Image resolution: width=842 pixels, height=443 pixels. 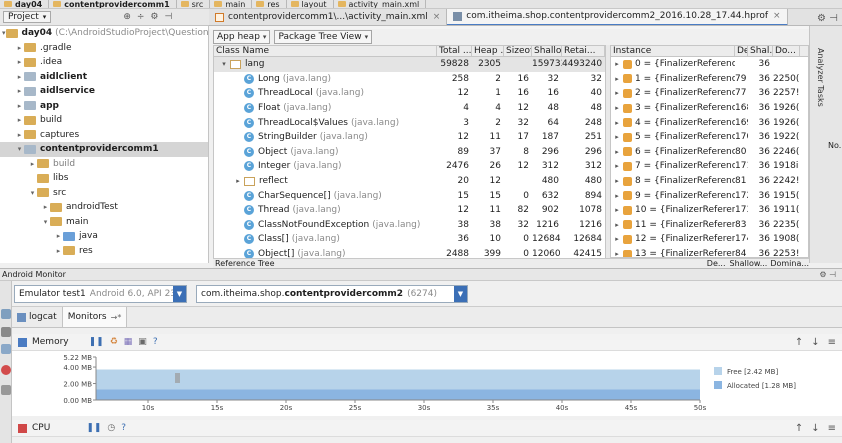 What do you see at coordinates (168, 17) in the screenshot?
I see `hide-icon: ⊣` at bounding box center [168, 17].